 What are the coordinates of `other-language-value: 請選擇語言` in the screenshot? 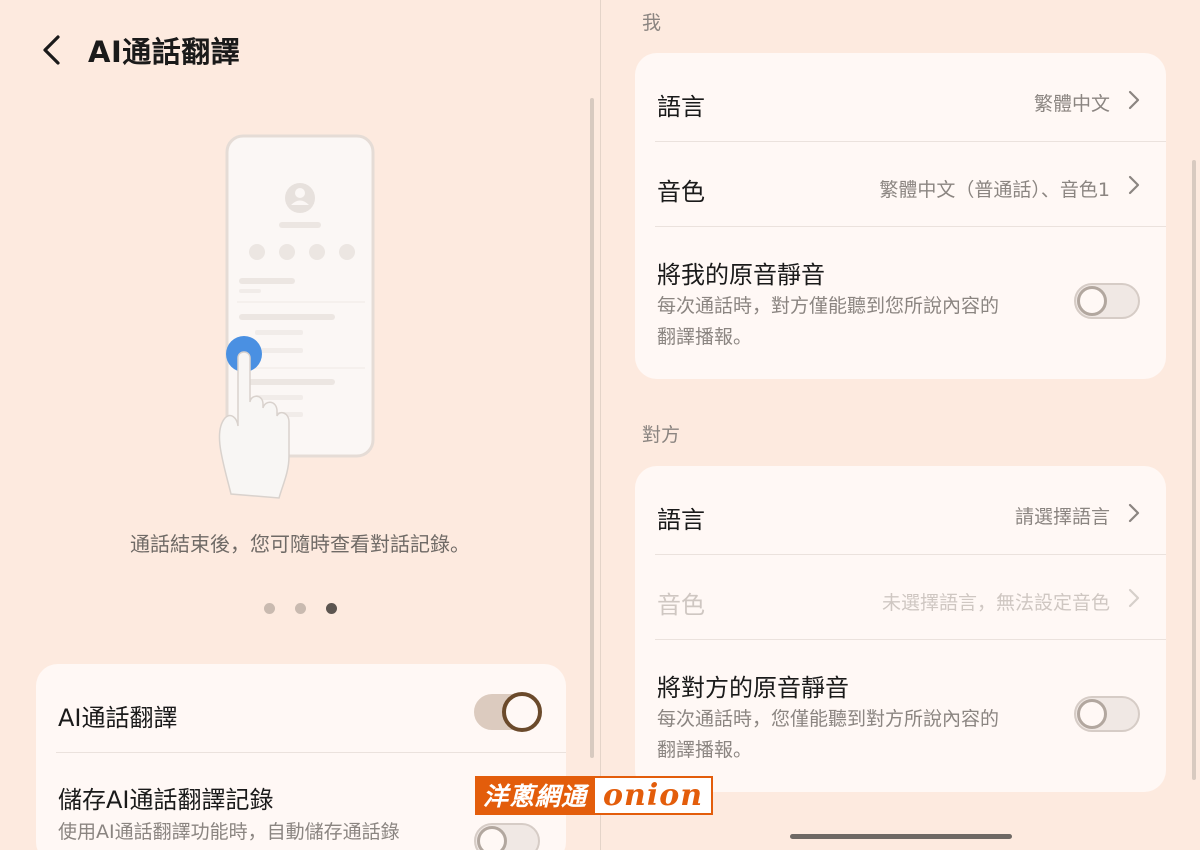 It's located at (1062, 517).